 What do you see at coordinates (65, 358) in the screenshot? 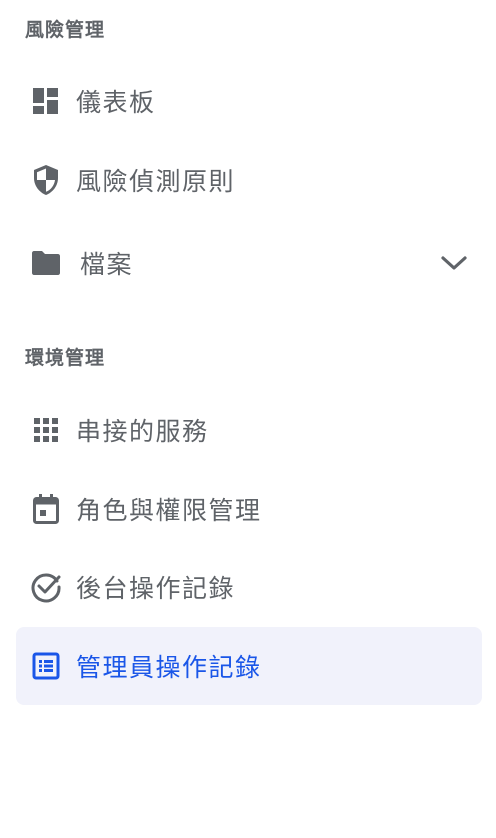
I see `section-title-environment-management: 環境管理` at bounding box center [65, 358].